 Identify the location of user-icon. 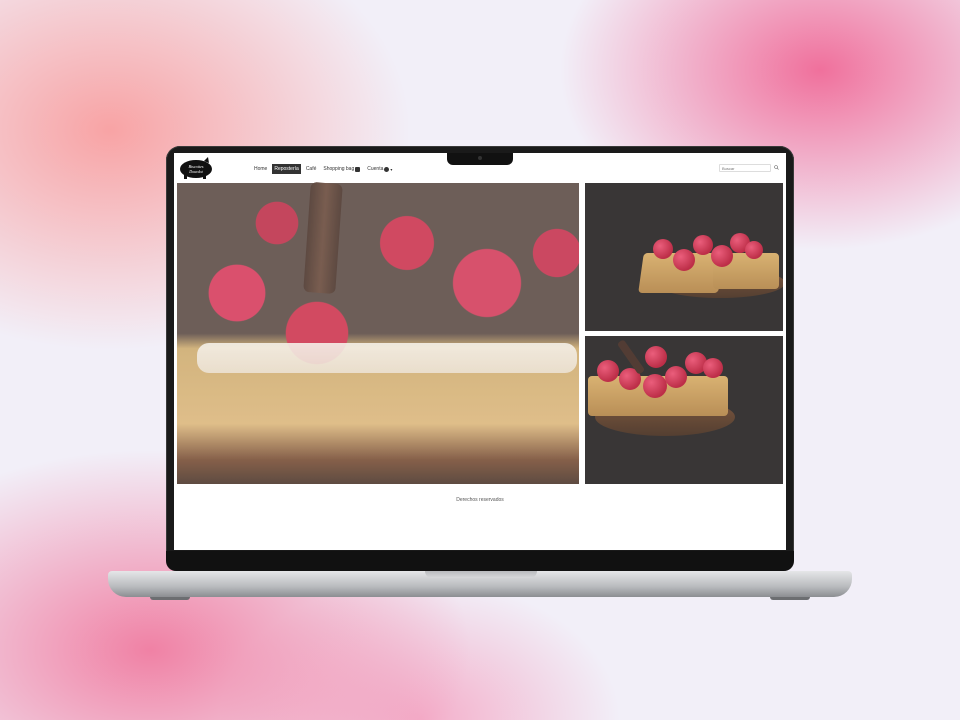
(387, 169).